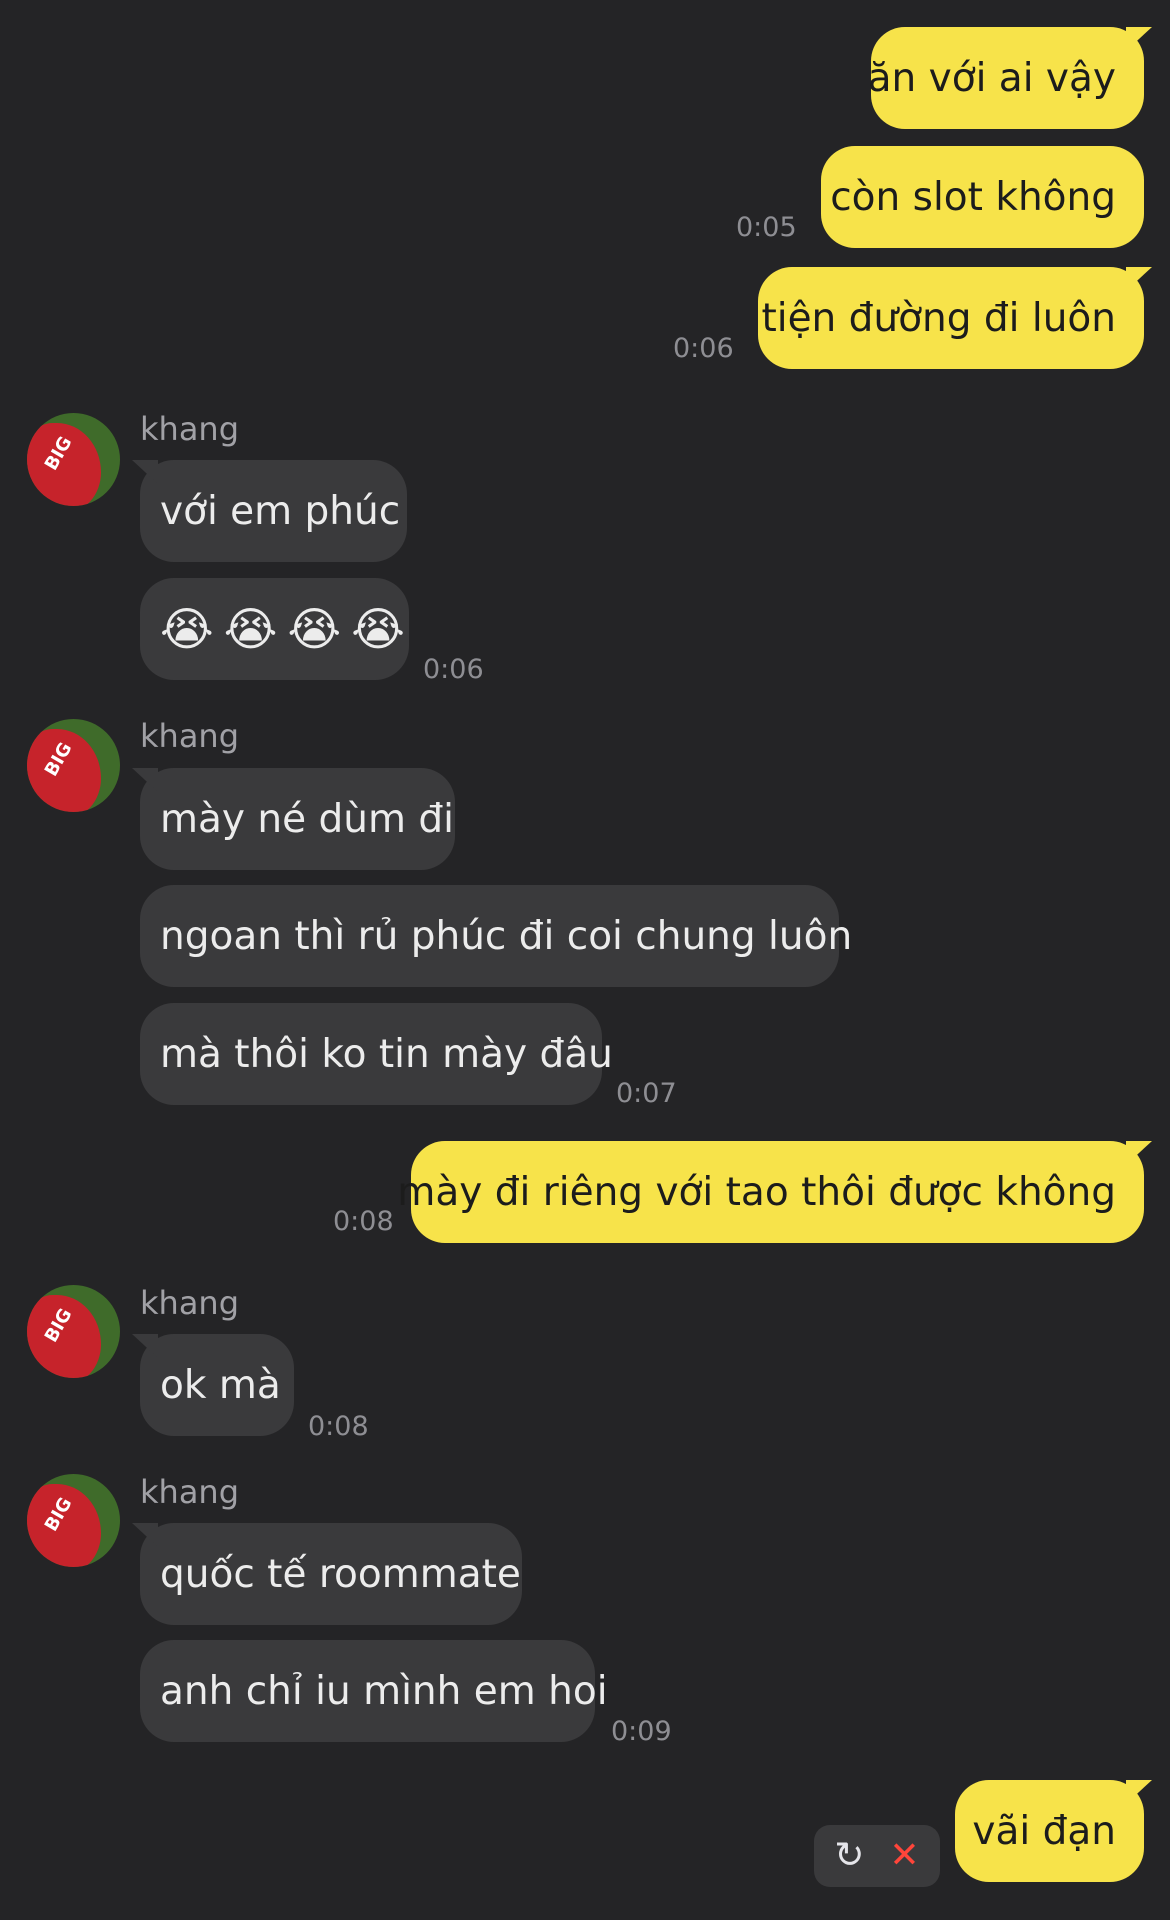 This screenshot has height=1920, width=1170. What do you see at coordinates (307, 819) in the screenshot?
I see `message-text: mày né dùm đi` at bounding box center [307, 819].